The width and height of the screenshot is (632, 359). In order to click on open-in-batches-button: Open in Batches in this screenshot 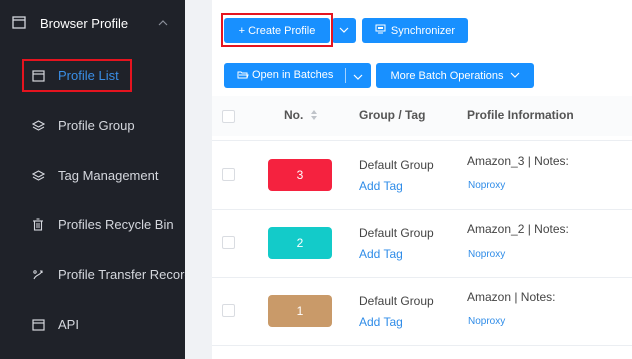, I will do `click(297, 75)`.